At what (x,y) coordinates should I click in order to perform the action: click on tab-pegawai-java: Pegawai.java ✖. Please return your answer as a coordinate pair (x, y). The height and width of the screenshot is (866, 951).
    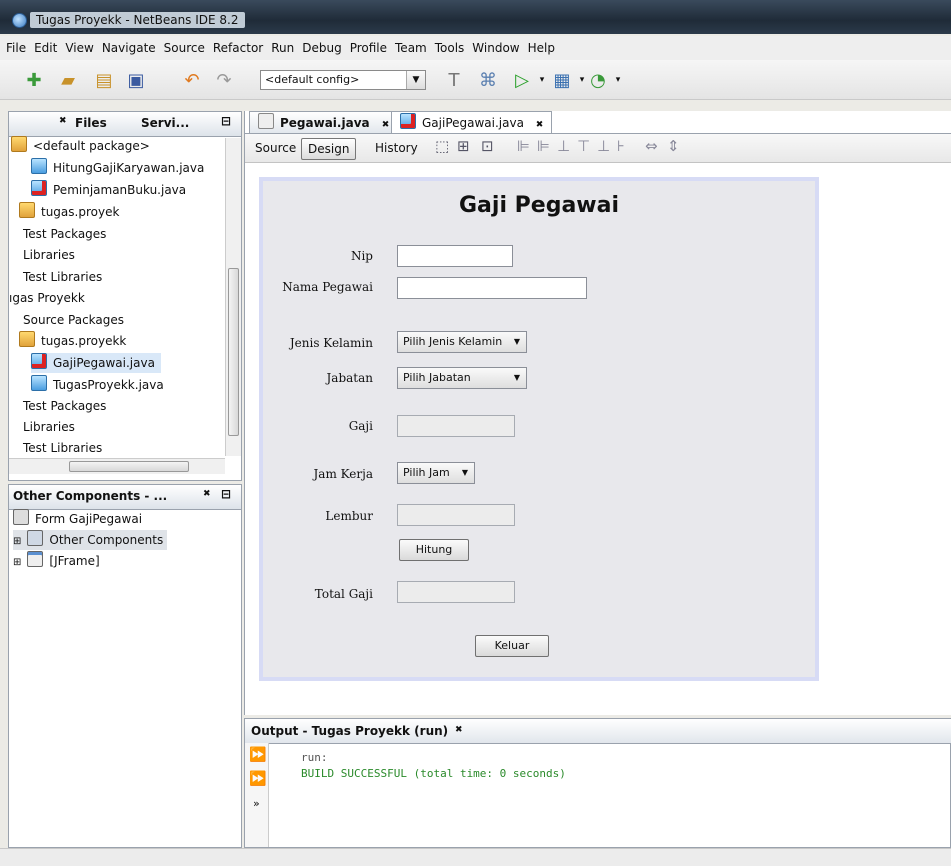
    Looking at the image, I should click on (324, 122).